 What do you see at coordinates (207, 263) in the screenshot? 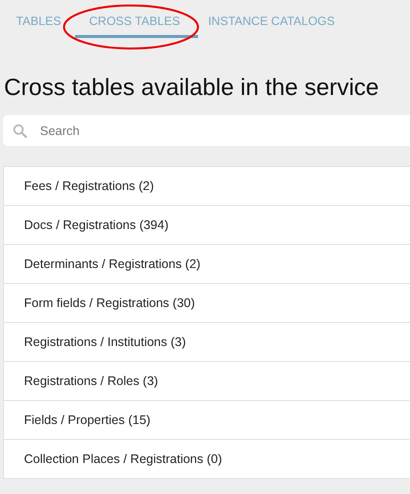
I see `list-item: Determinants / Registrations (2)` at bounding box center [207, 263].